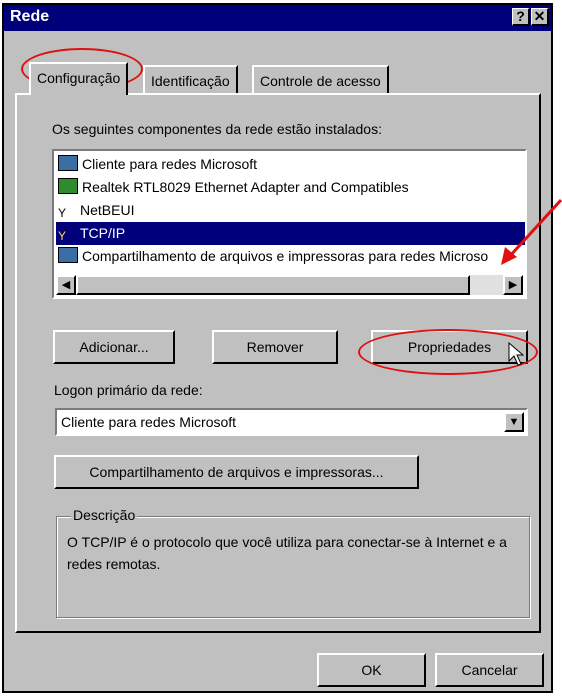 Image resolution: width=562 pixels, height=700 pixels. I want to click on list-item: Cliente para redes Microsoft, so click(157, 164).